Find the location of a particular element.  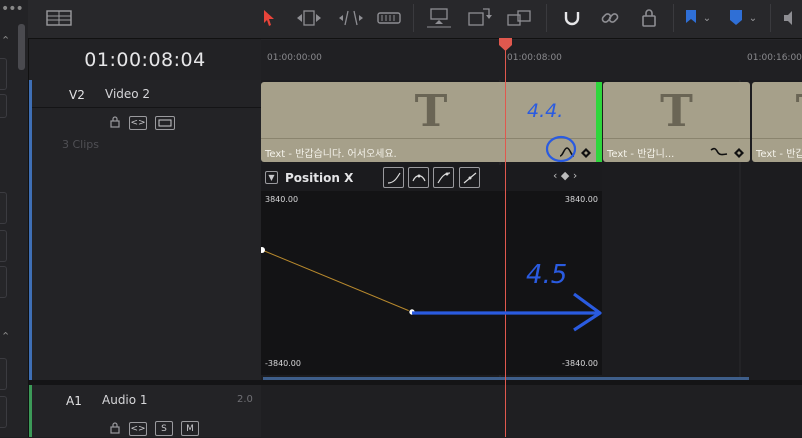

ruler-ticks is located at coordinates (531, 39).